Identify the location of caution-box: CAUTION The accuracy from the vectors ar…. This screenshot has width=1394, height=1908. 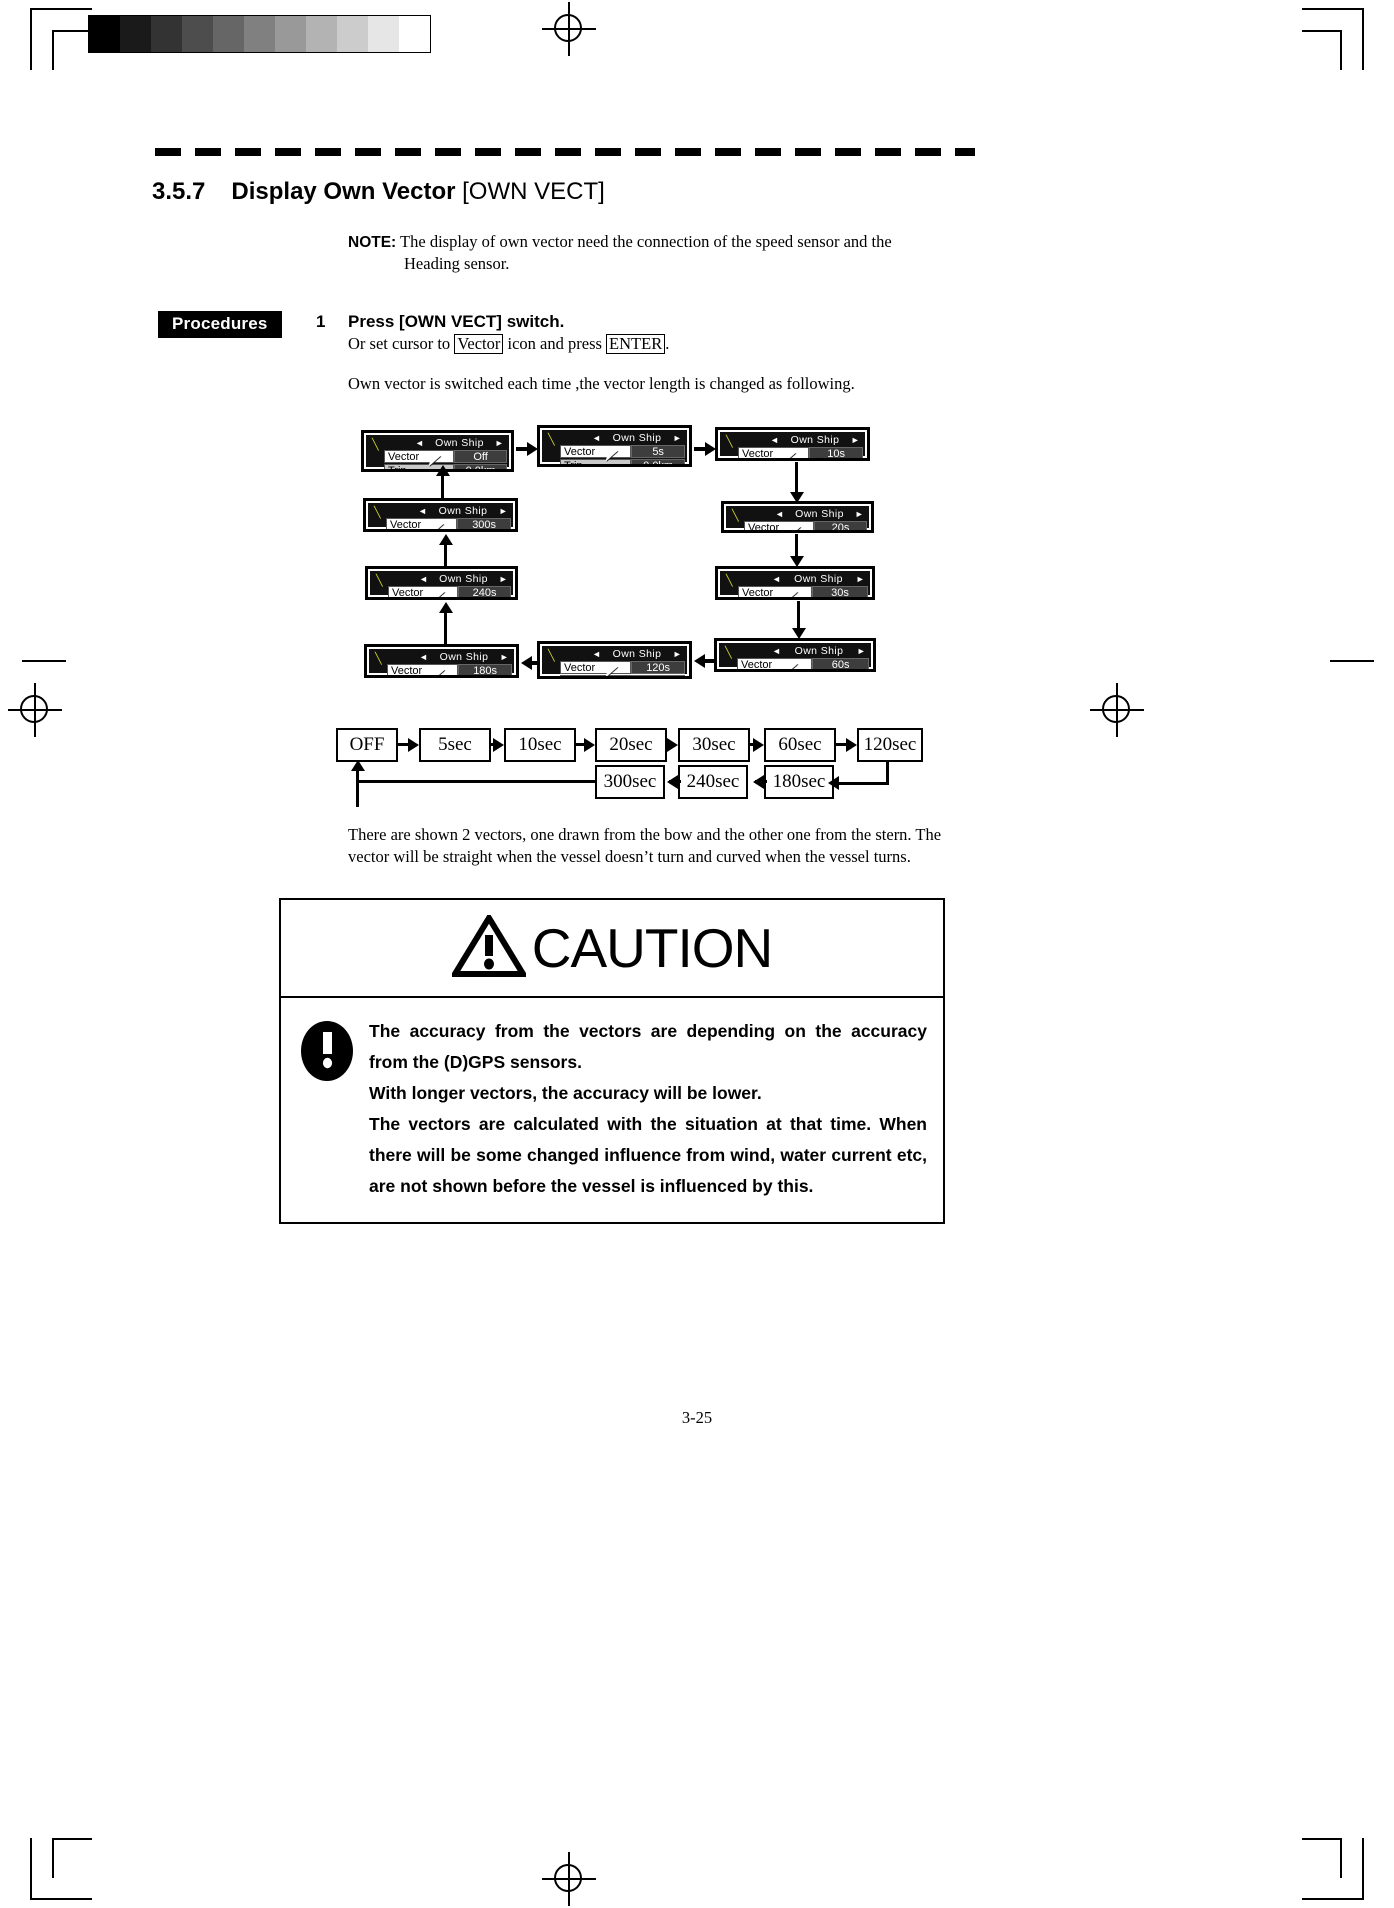
(612, 1061).